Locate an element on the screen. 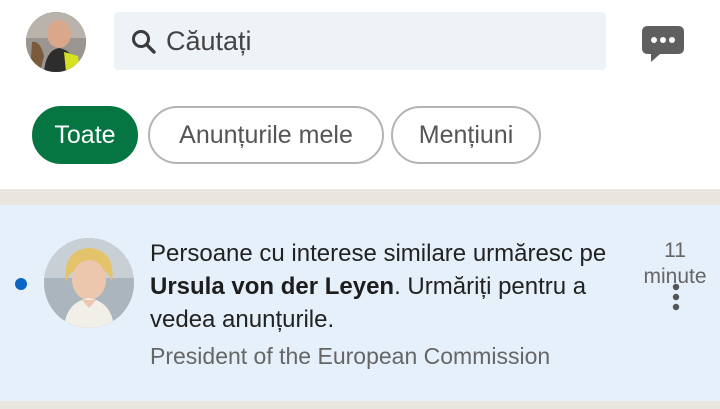 The image size is (720, 409). profile-photo is located at coordinates (56, 42).